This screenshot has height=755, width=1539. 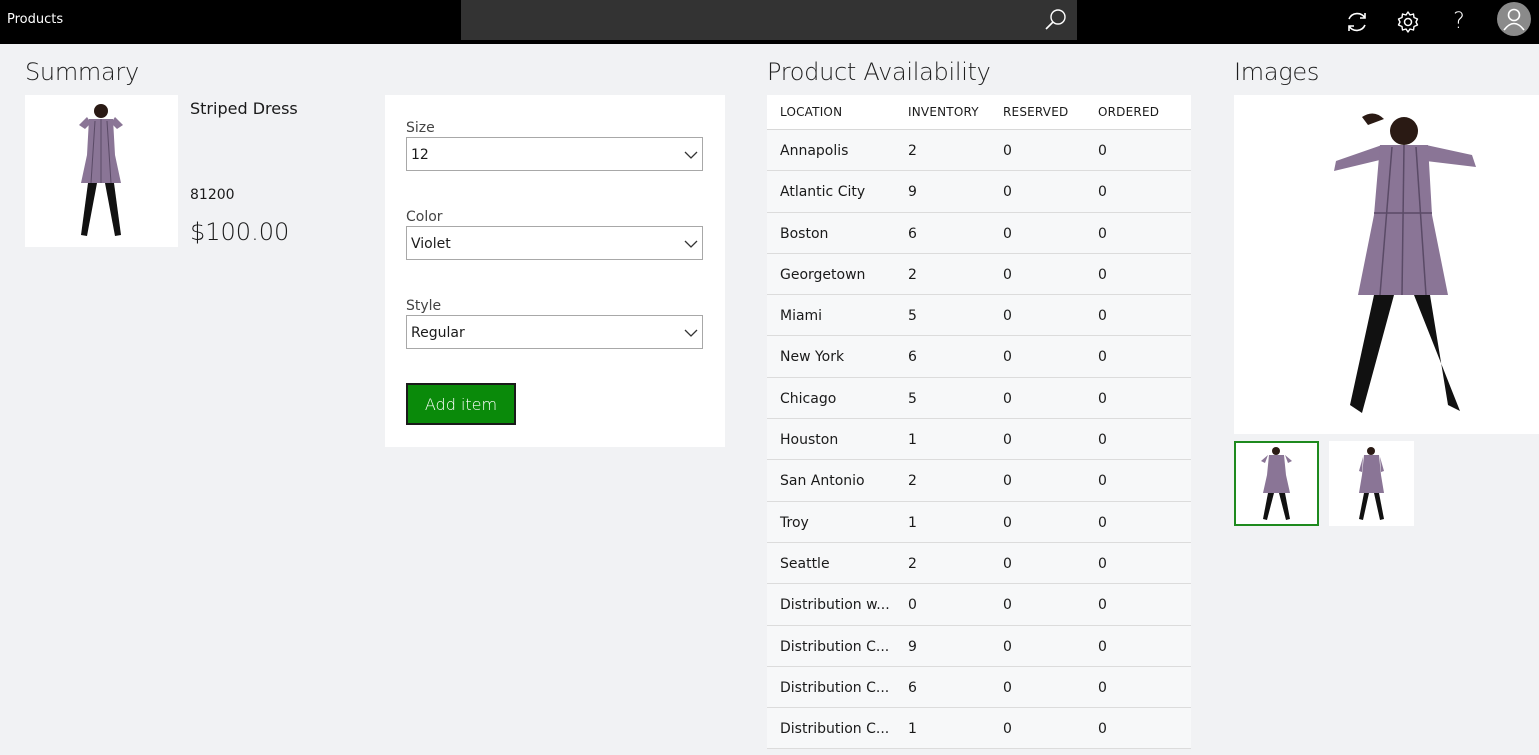 What do you see at coordinates (979, 522) in the screenshot?
I see `table-row: Troy 1 0 0` at bounding box center [979, 522].